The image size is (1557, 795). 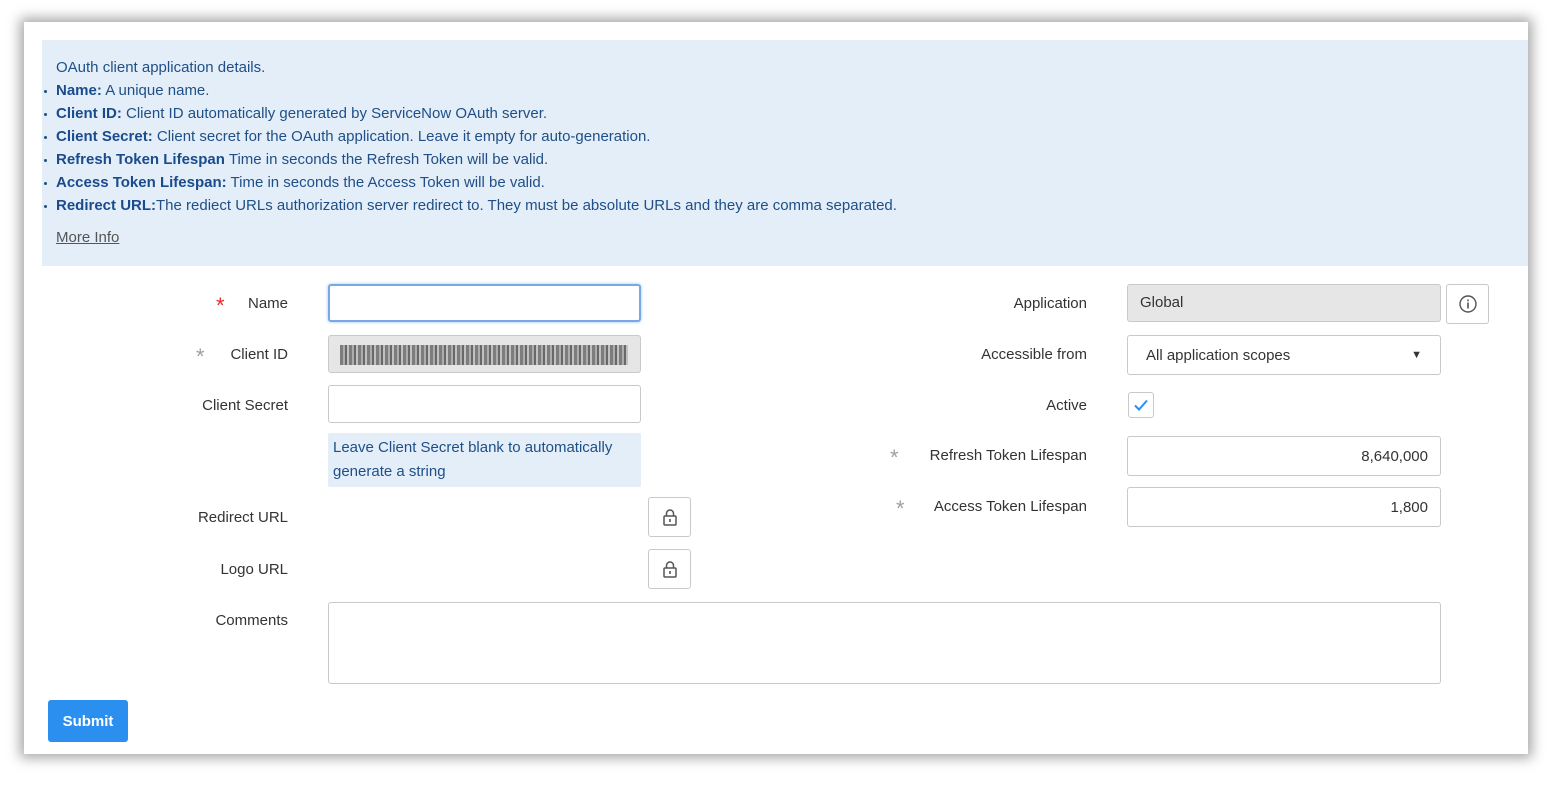 I want to click on submit-button: Submit, so click(x=88, y=721).